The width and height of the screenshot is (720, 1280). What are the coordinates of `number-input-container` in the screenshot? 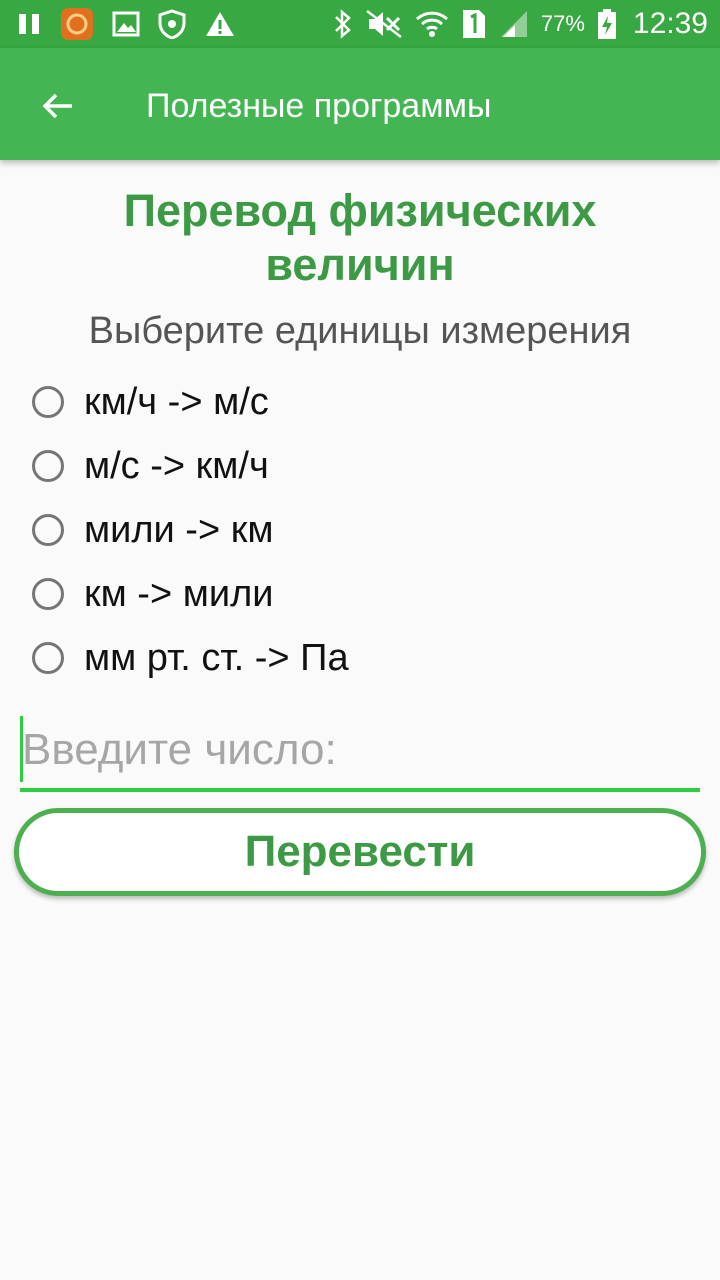 It's located at (360, 752).